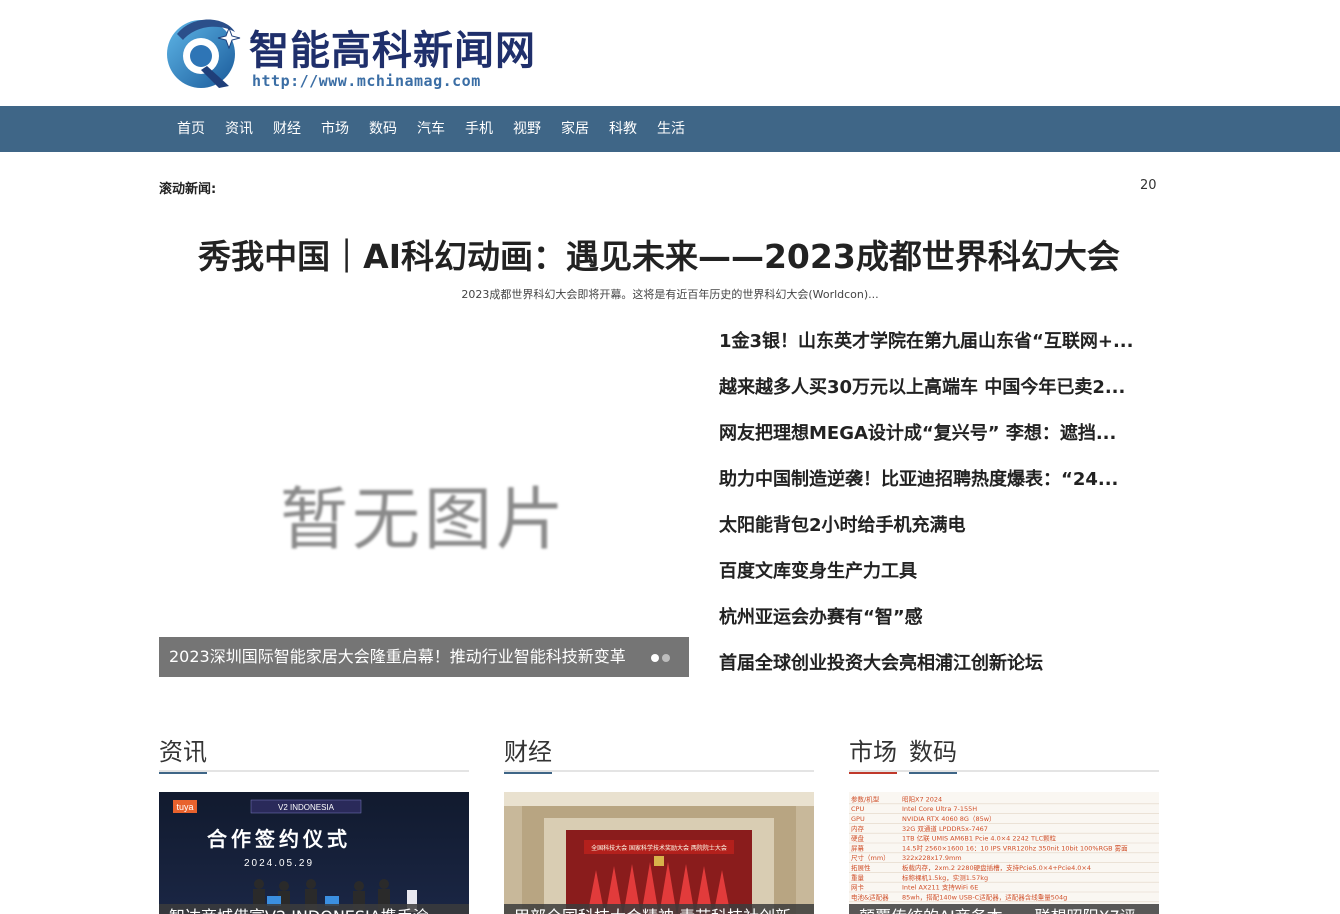 Image resolution: width=1340 pixels, height=914 pixels. Describe the element at coordinates (279, 839) in the screenshot. I see `ceremony-title: 合作签约仪式` at that location.